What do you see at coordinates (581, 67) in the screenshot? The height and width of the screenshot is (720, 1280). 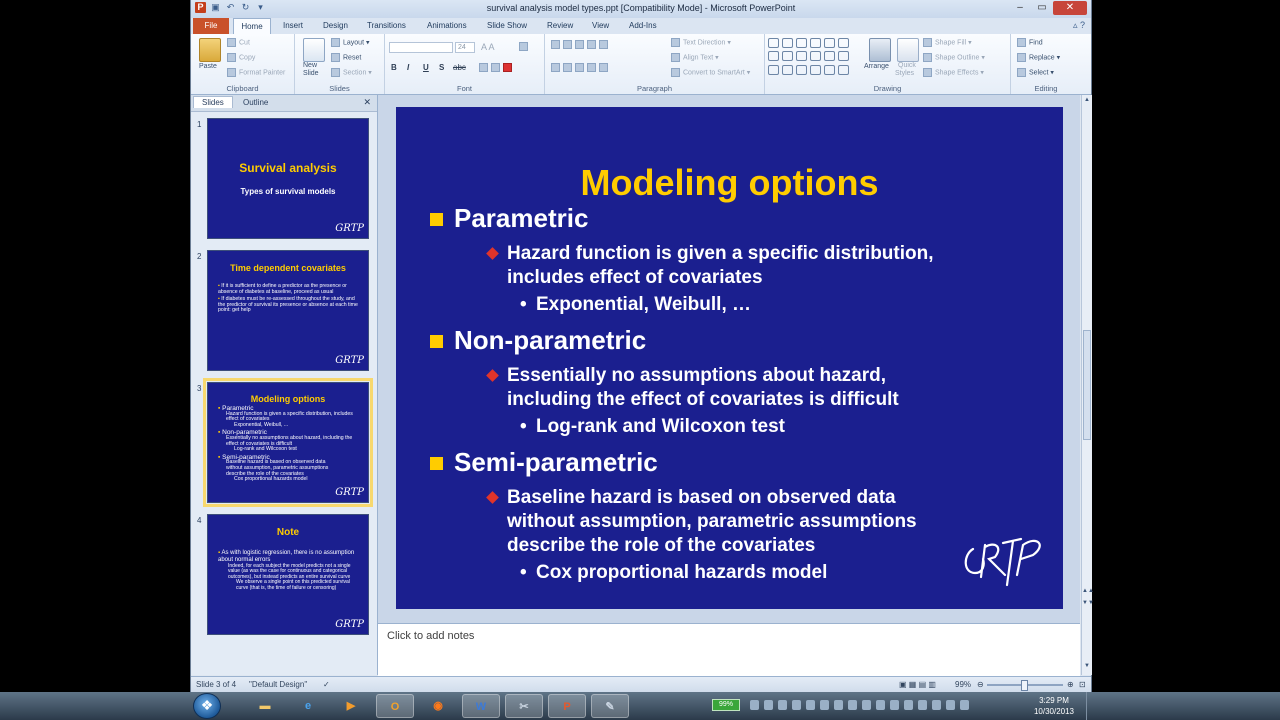 I see `alignment-buttons` at bounding box center [581, 67].